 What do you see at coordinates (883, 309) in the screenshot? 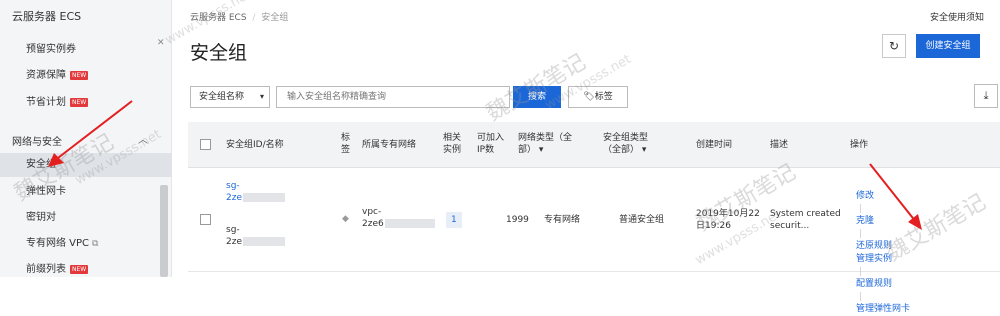
I see `manage-eni-link: 管理弹性网卡` at bounding box center [883, 309].